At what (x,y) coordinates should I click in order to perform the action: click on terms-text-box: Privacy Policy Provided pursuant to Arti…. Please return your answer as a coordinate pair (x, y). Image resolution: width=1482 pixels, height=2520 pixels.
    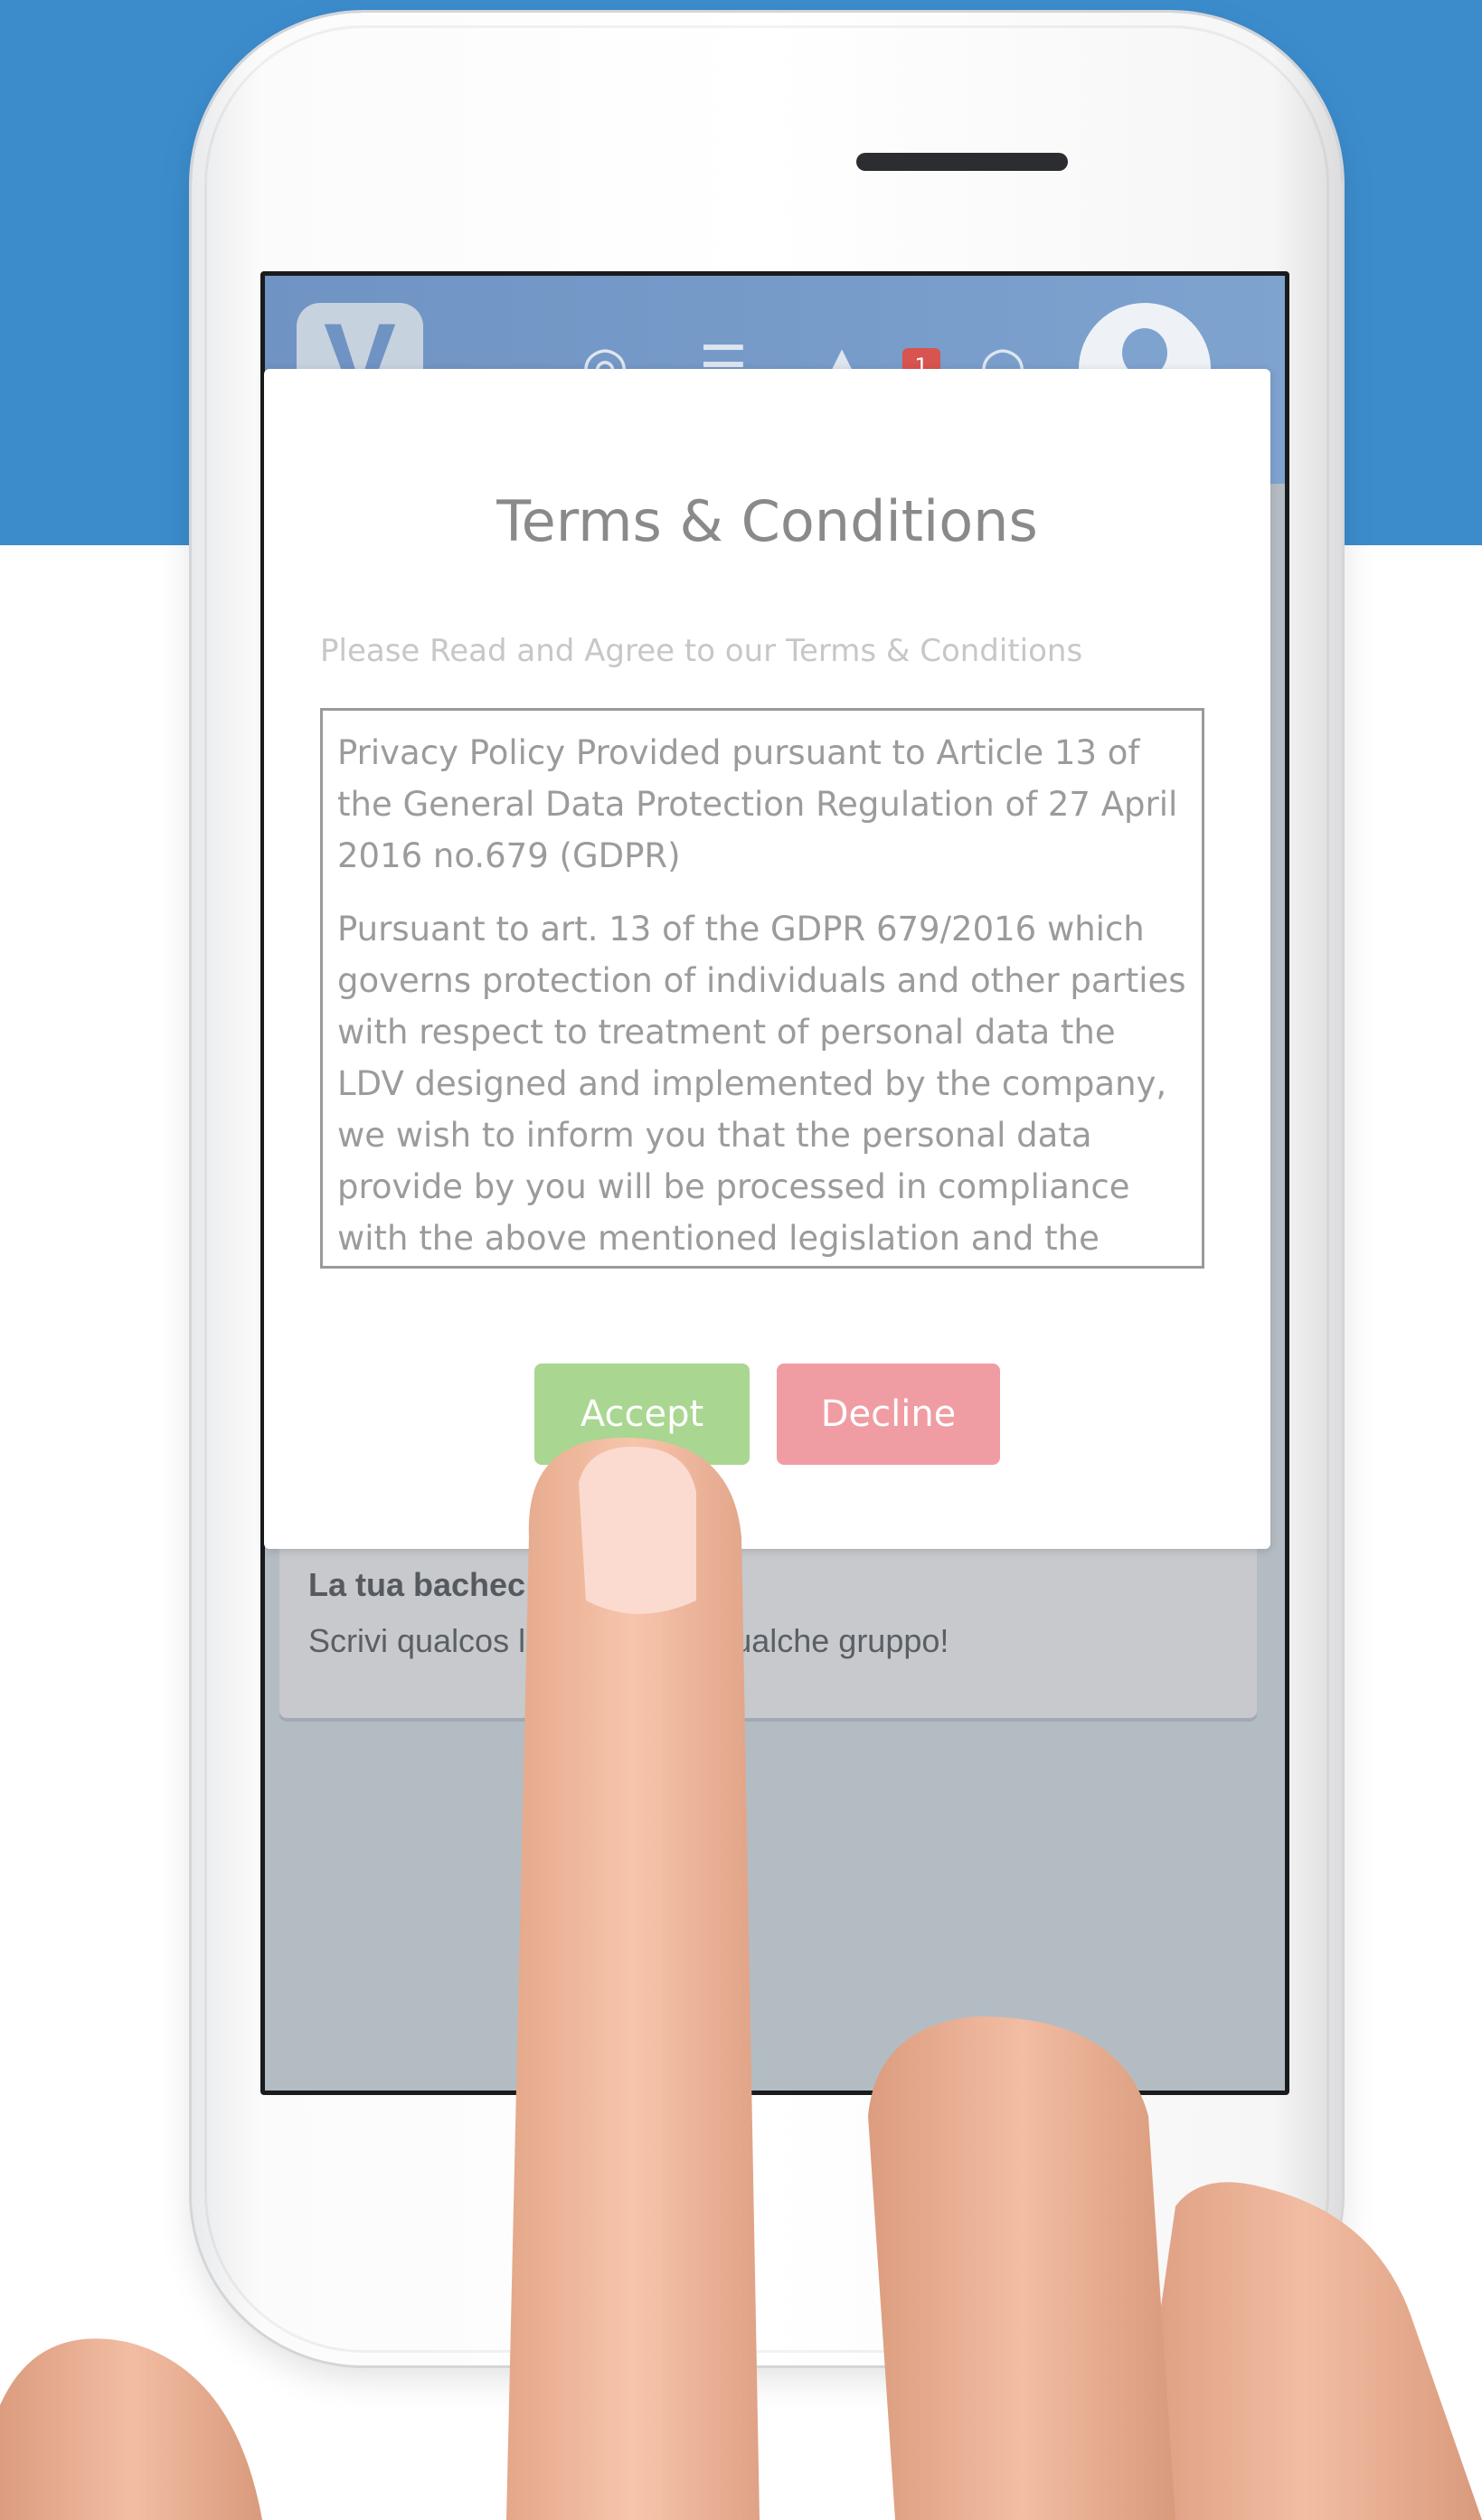
    Looking at the image, I should click on (762, 988).